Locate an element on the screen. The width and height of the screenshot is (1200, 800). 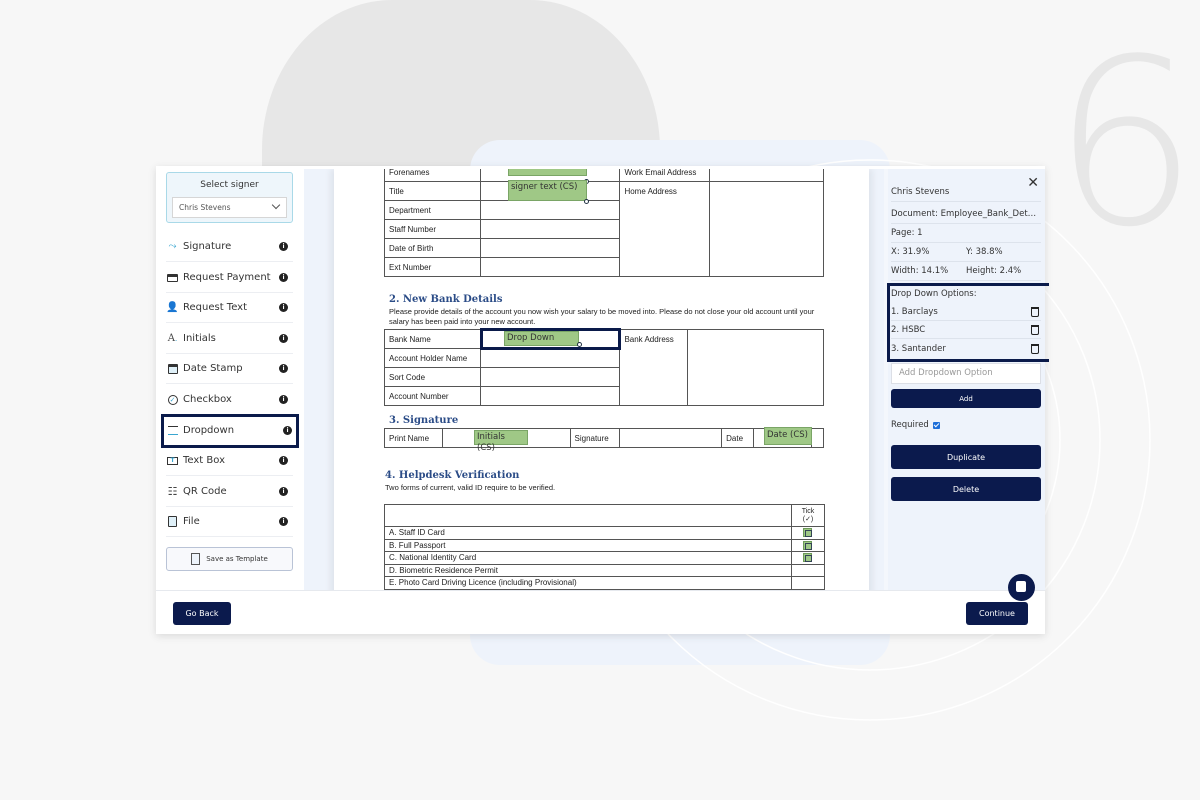
tool-label: Signature is located at coordinates (207, 246).